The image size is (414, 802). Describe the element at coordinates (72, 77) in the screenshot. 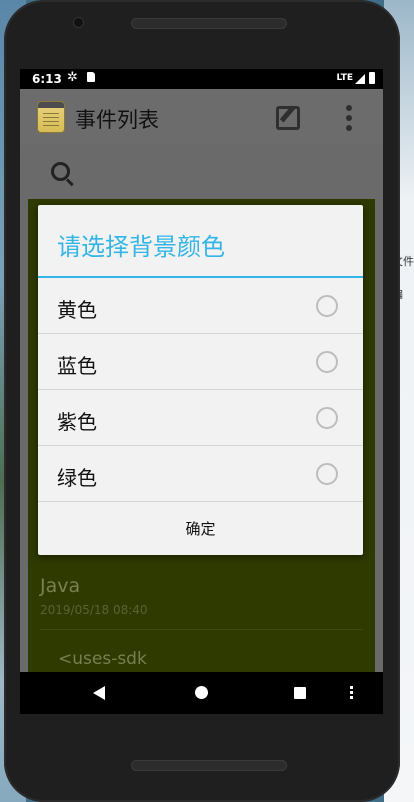

I see `settings-icon: ✲` at that location.